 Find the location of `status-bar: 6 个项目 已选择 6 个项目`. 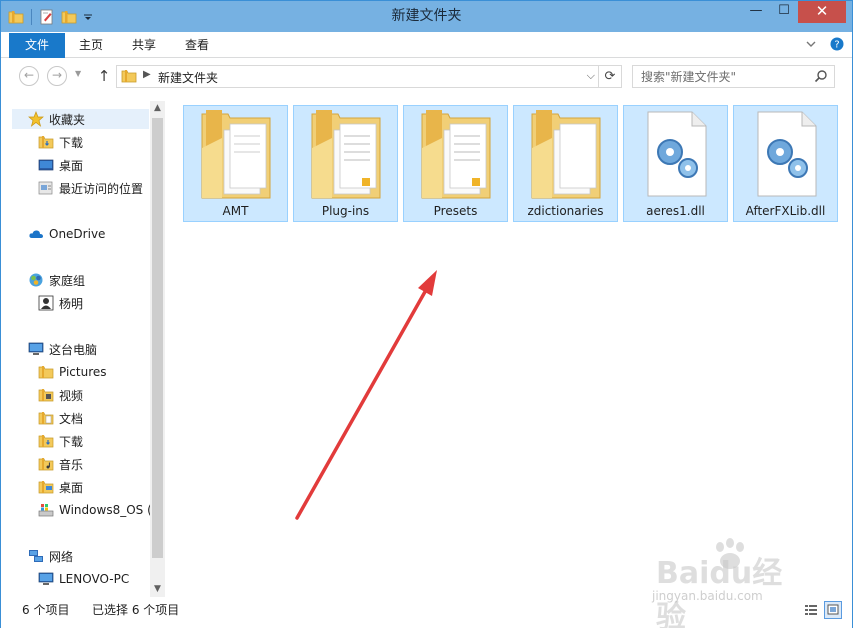

status-bar: 6 个项目 已选择 6 个项目 is located at coordinates (426, 613).